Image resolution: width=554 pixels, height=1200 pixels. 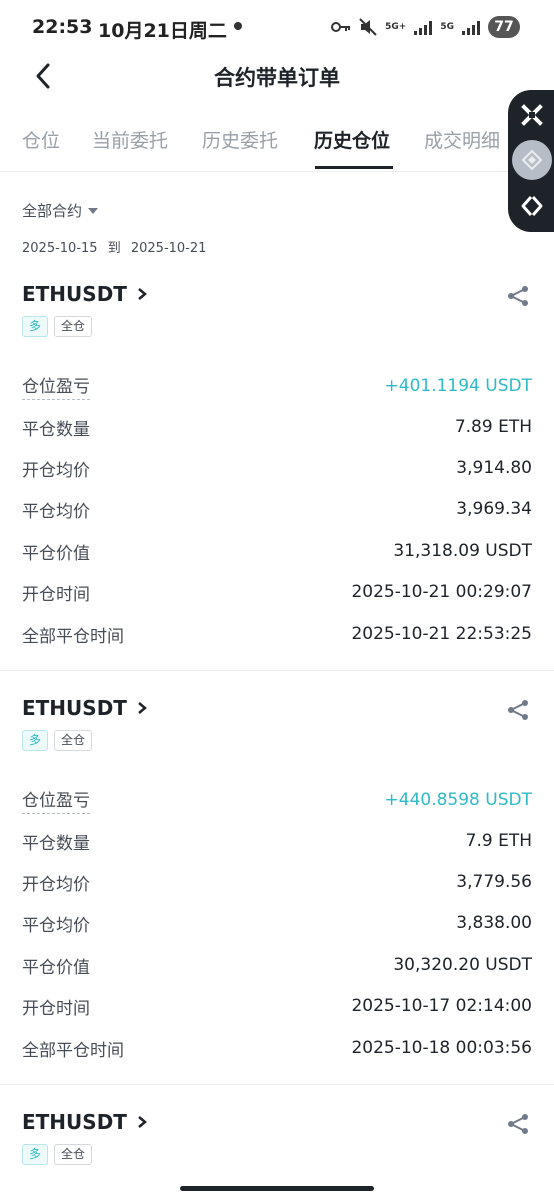 What do you see at coordinates (41, 139) in the screenshot?
I see `tab-positions: 仓位` at bounding box center [41, 139].